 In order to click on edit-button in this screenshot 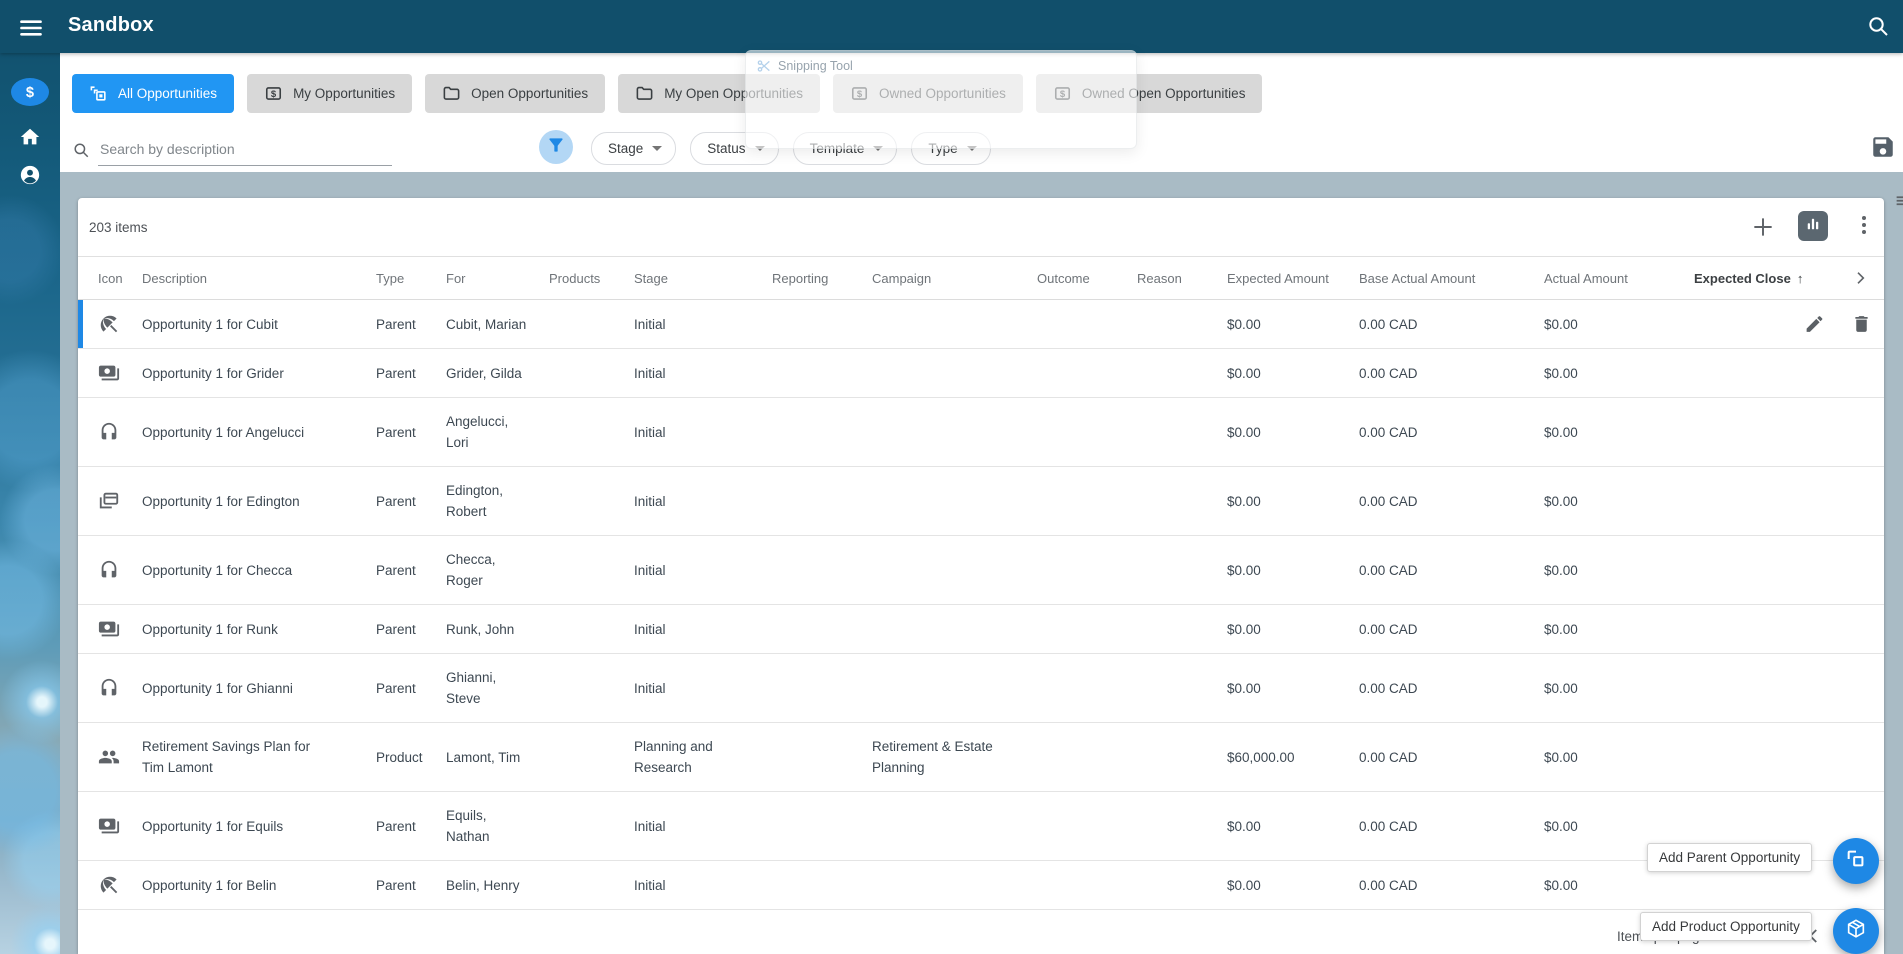, I will do `click(1814, 324)`.